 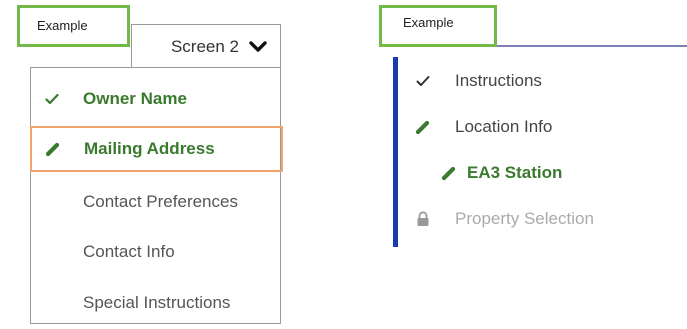 What do you see at coordinates (149, 148) in the screenshot?
I see `menu-item-label: Mailing Address` at bounding box center [149, 148].